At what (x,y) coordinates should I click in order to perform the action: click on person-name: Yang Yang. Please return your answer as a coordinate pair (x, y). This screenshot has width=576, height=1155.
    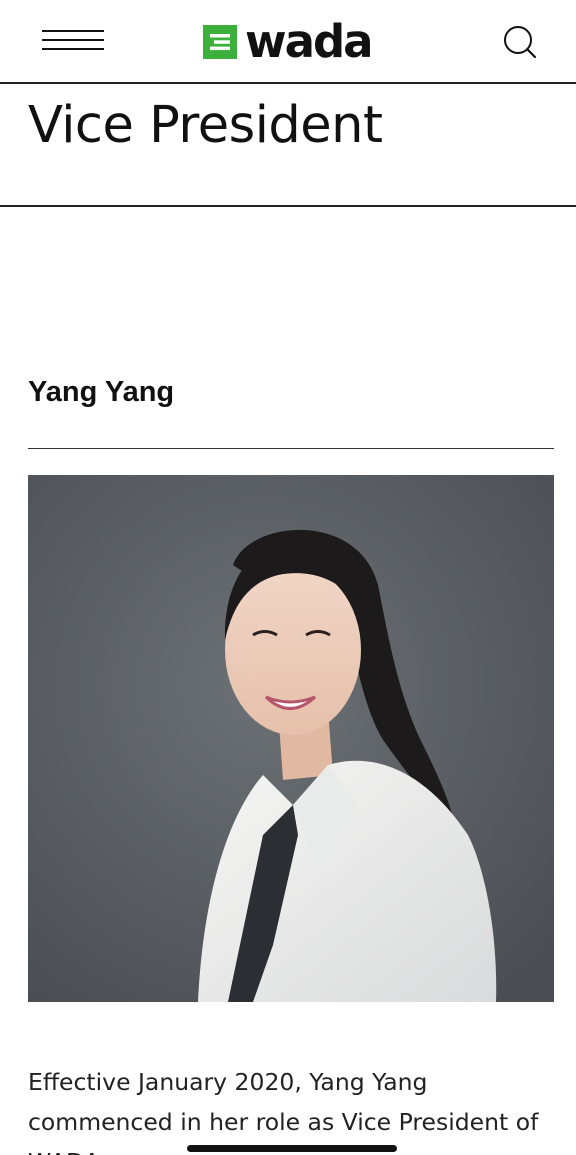
    Looking at the image, I should click on (101, 392).